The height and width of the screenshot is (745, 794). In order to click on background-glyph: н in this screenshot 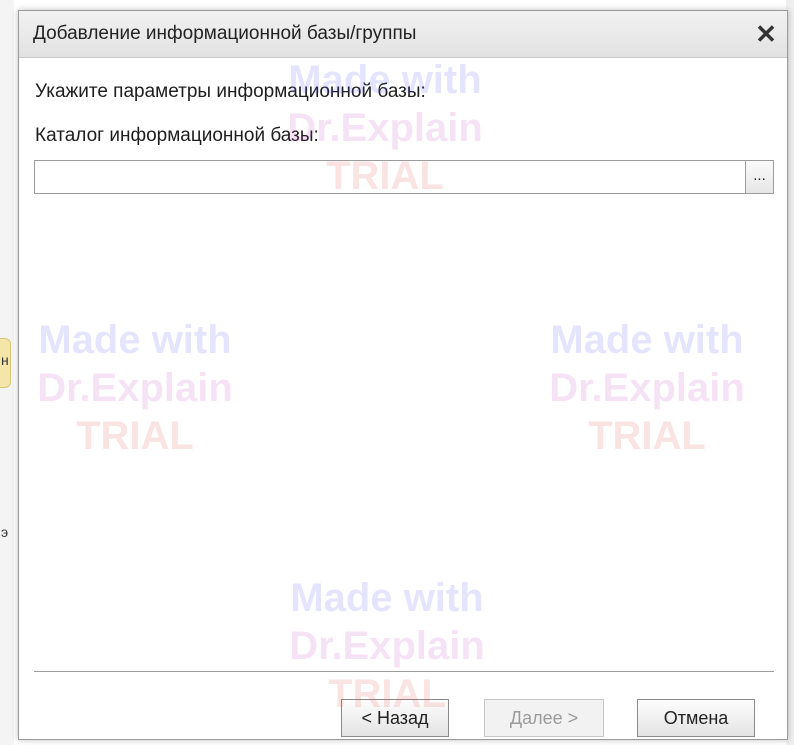, I will do `click(5, 360)`.